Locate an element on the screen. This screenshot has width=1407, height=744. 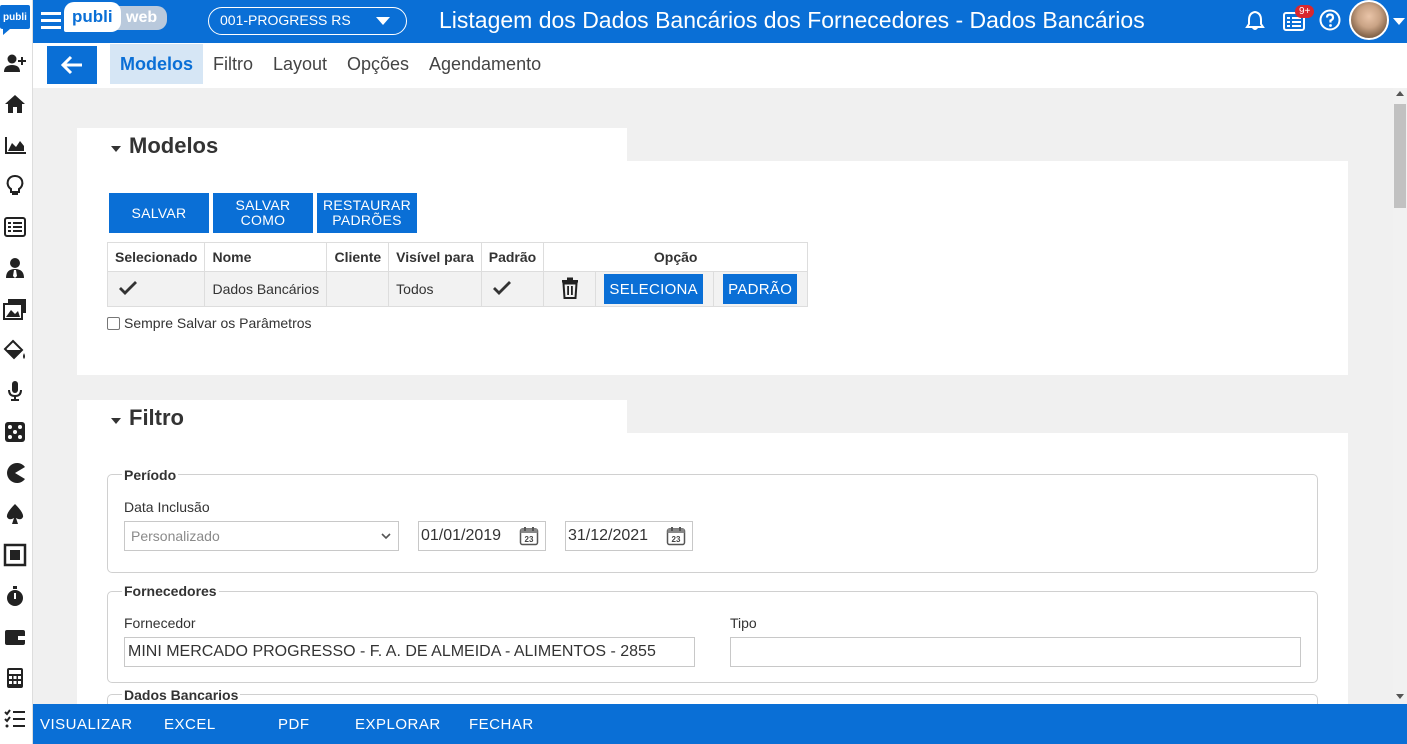
fornecedor-label: Fornecedor is located at coordinates (160, 623).